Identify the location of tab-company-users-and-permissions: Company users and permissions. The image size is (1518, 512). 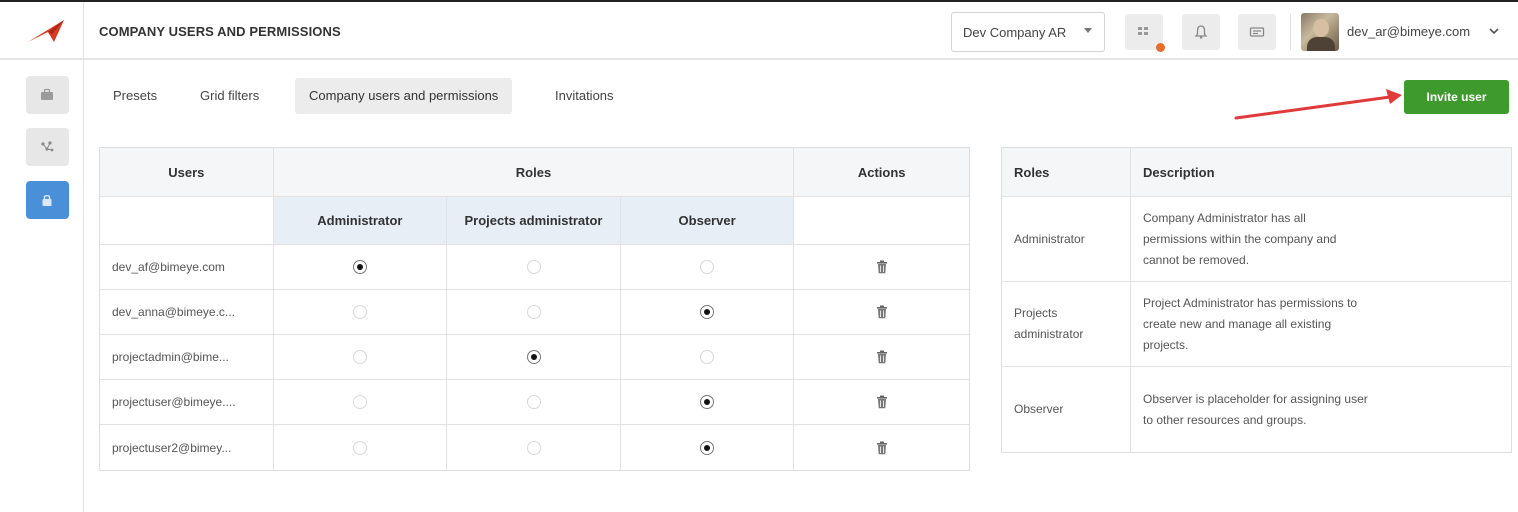
(404, 96).